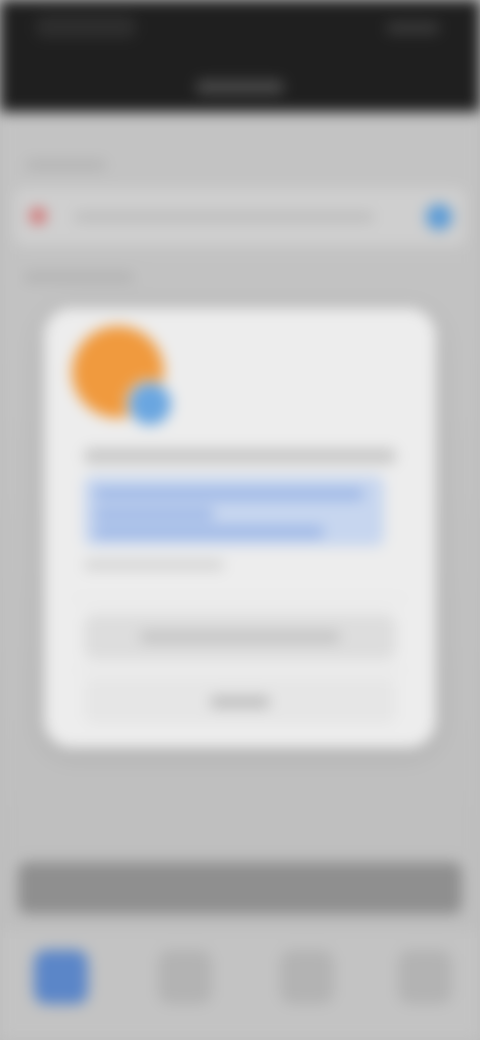  I want to click on list-caption, so click(79, 277).